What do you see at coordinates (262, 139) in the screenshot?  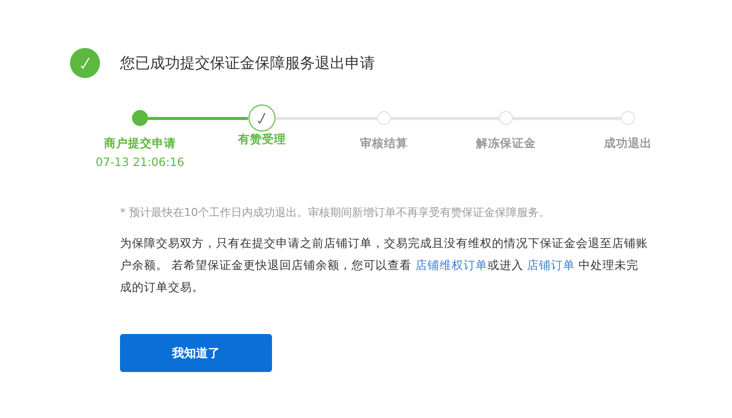 I see `step-label: 有赞受理` at bounding box center [262, 139].